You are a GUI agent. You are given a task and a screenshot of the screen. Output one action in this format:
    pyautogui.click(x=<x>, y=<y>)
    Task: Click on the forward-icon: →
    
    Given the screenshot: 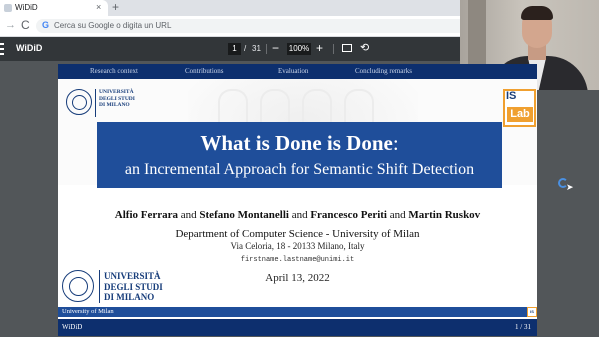 What is the action you would take?
    pyautogui.click(x=10, y=25)
    